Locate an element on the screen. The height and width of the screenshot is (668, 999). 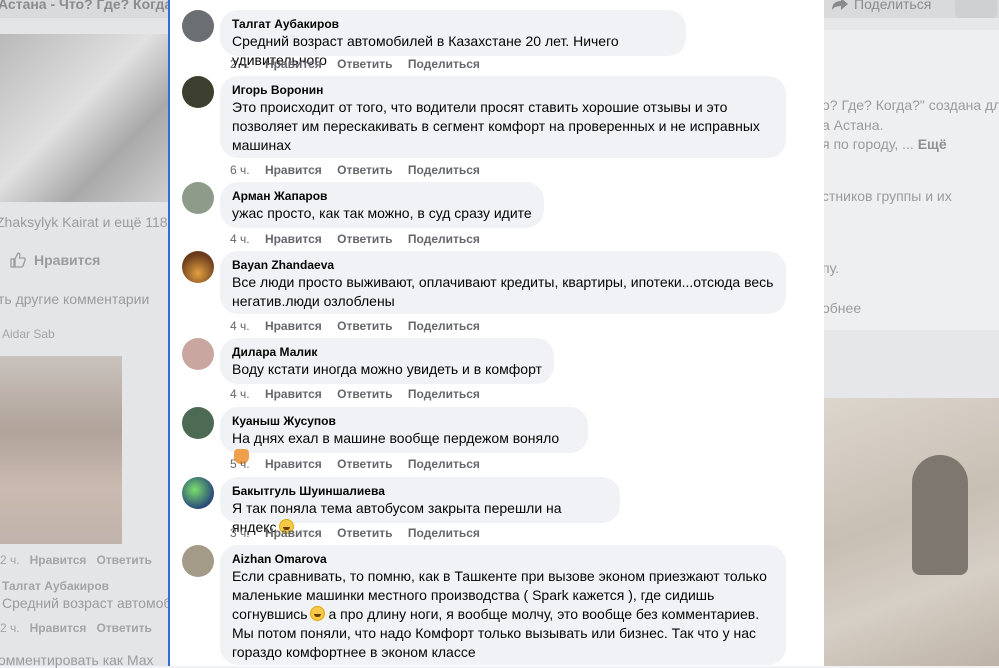
comment-actions: 2 ч. Нравится Ответить Поделиться is located at coordinates (361, 64).